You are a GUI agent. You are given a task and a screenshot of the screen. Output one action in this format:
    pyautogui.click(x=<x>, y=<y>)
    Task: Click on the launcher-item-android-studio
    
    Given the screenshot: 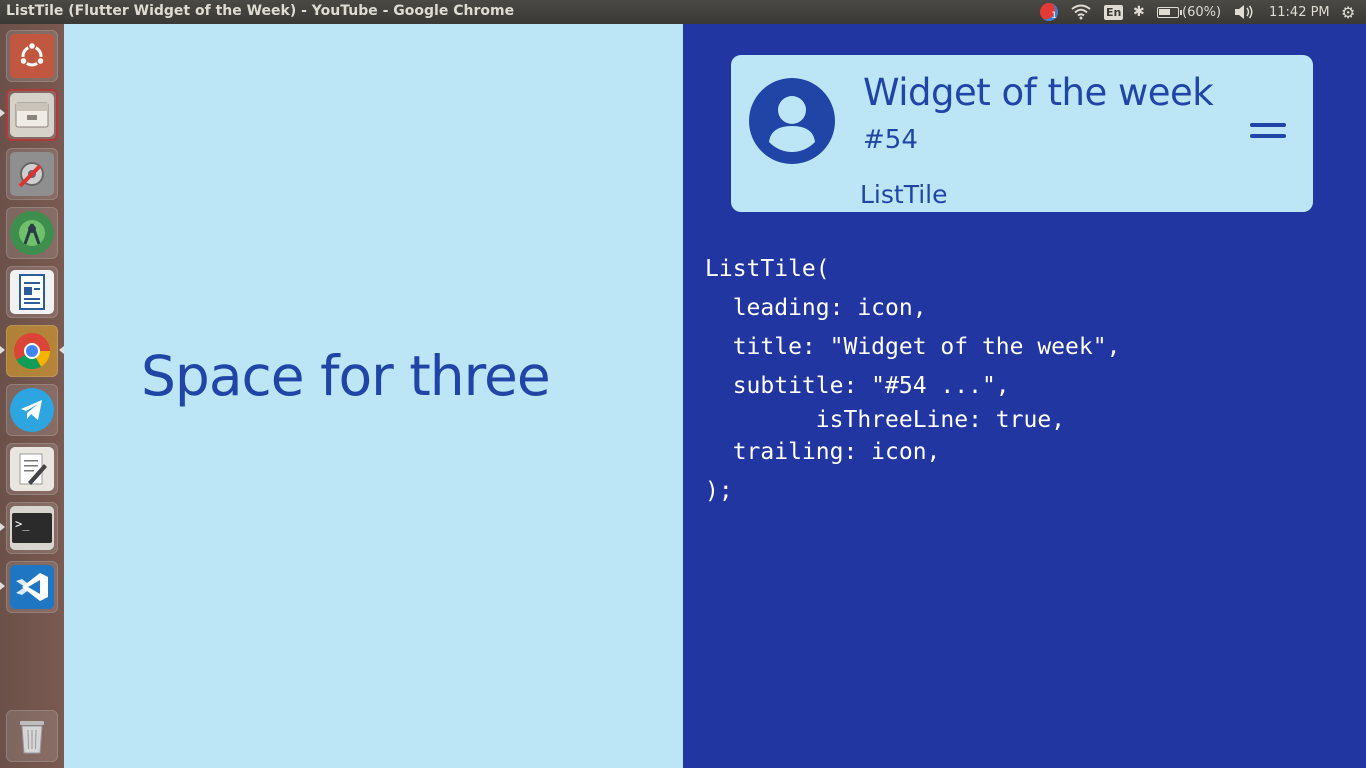 What is the action you would take?
    pyautogui.click(x=32, y=233)
    